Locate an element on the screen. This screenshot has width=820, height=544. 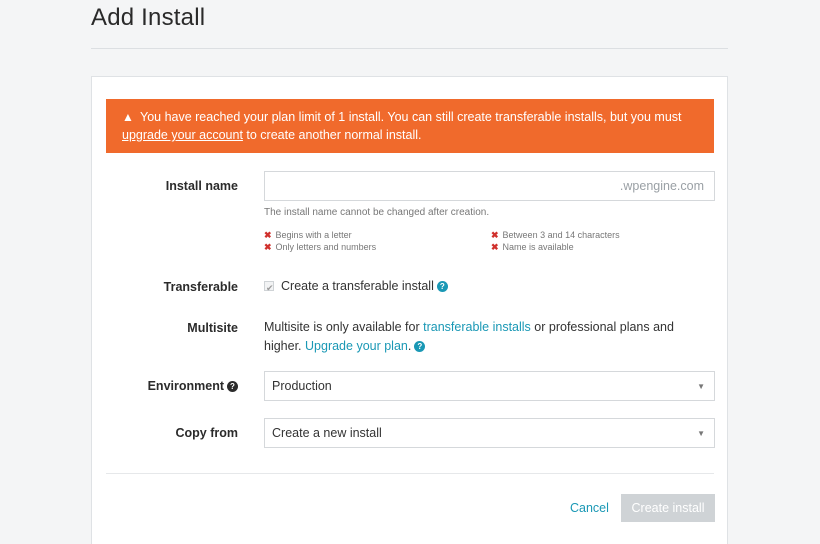
transferable-checkbox-label: Create a transferable install is located at coordinates (357, 286).